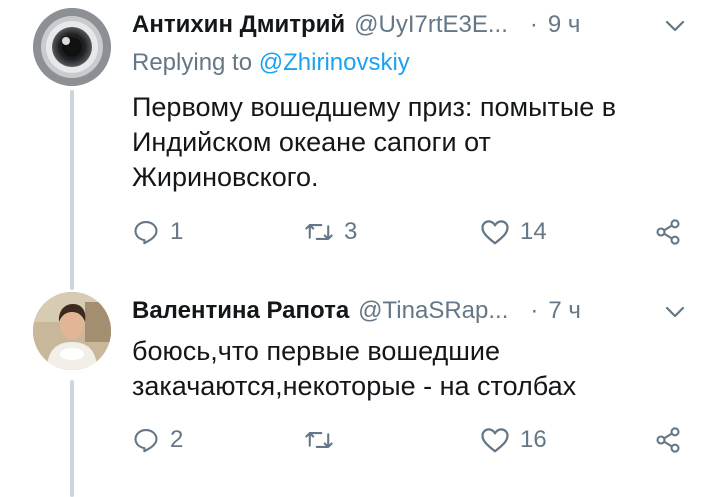 This screenshot has width=720, height=497. I want to click on author-name: Валентина Рапота, so click(240, 311).